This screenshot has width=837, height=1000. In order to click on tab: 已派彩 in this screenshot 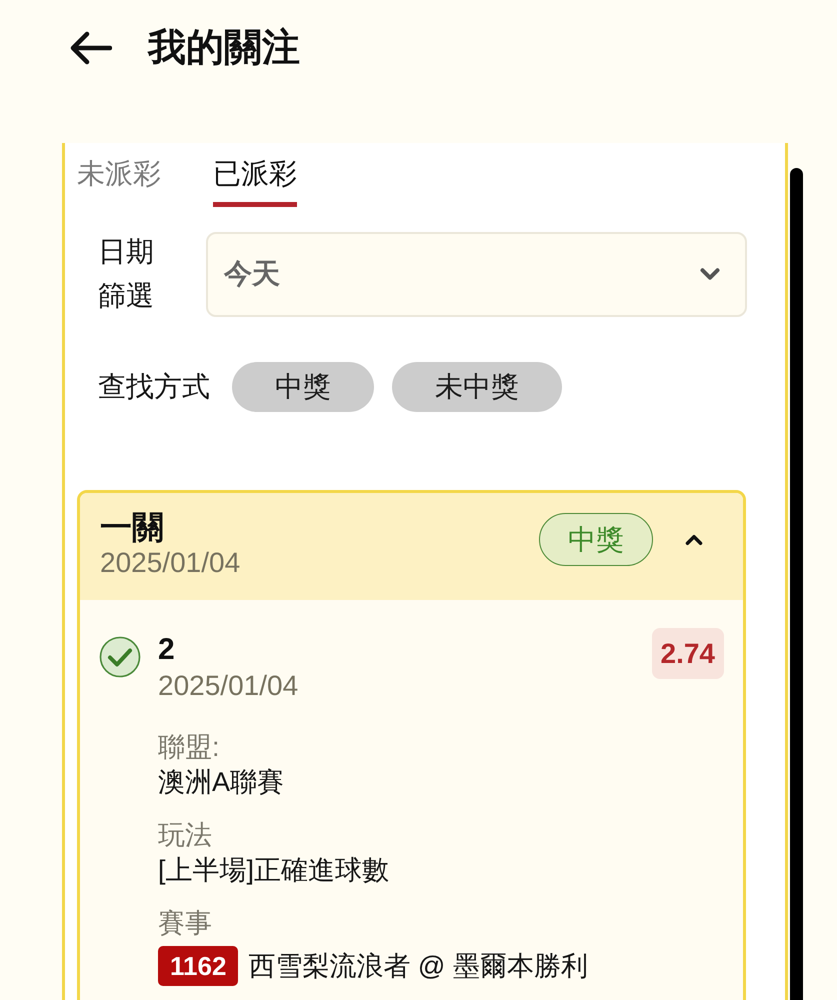, I will do `click(255, 182)`.